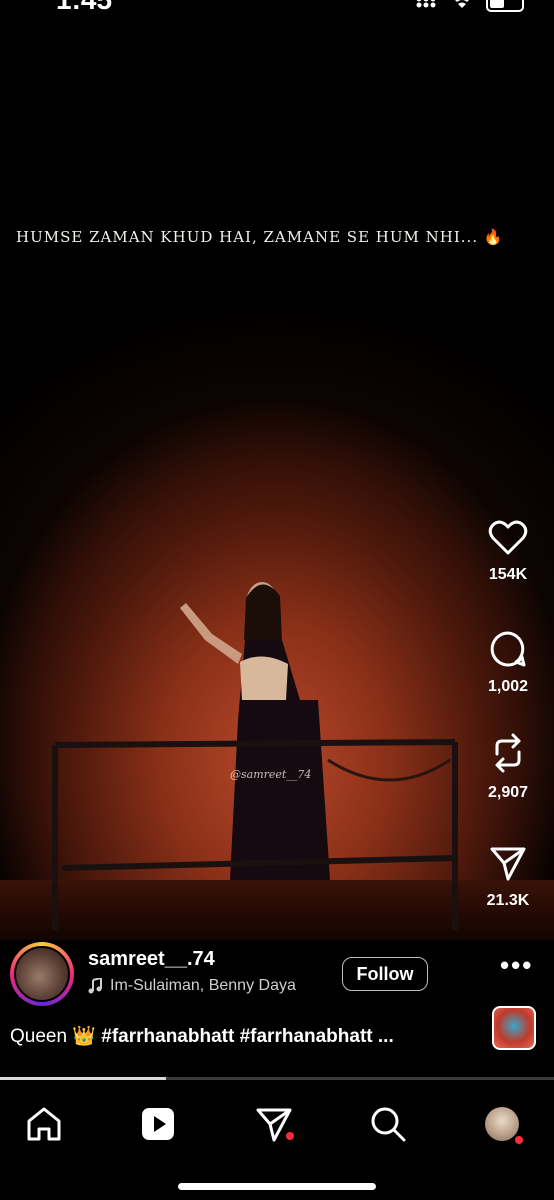 The width and height of the screenshot is (554, 1200). What do you see at coordinates (508, 792) in the screenshot?
I see `repost-count: 2,907` at bounding box center [508, 792].